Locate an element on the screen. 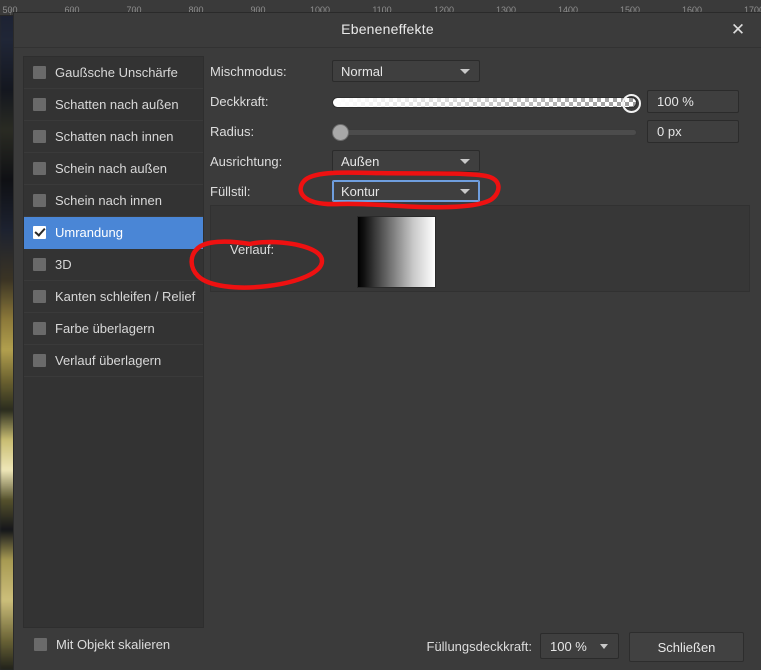 Image resolution: width=761 pixels, height=670 pixels. close-x-icon: ✕ is located at coordinates (738, 30).